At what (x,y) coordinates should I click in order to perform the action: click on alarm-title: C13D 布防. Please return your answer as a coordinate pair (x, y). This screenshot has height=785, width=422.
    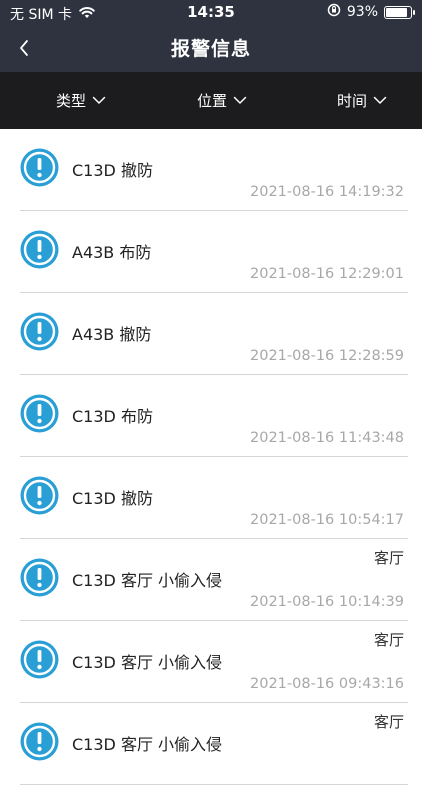
    Looking at the image, I should click on (112, 416).